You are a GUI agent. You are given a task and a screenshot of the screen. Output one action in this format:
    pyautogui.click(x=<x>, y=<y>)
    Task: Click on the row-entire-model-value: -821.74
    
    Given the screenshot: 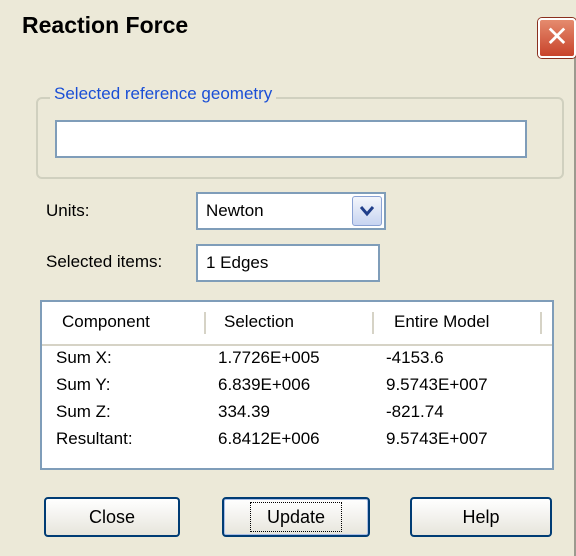 What is the action you would take?
    pyautogui.click(x=415, y=411)
    